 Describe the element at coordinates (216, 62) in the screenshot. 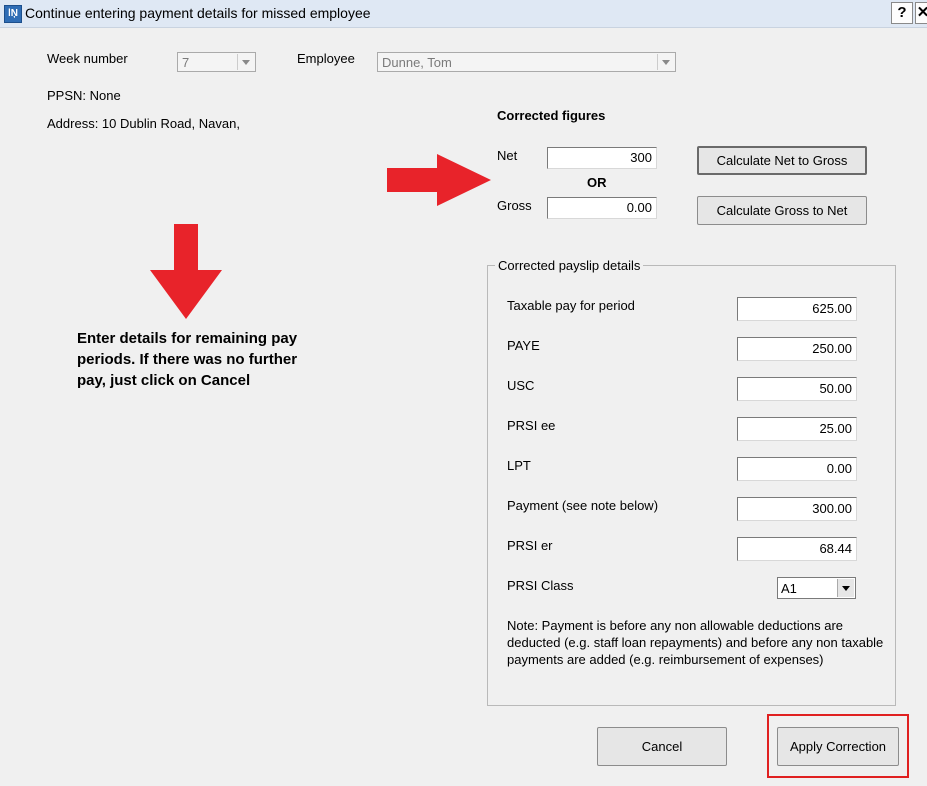

I see `week-number-combo: 7` at that location.